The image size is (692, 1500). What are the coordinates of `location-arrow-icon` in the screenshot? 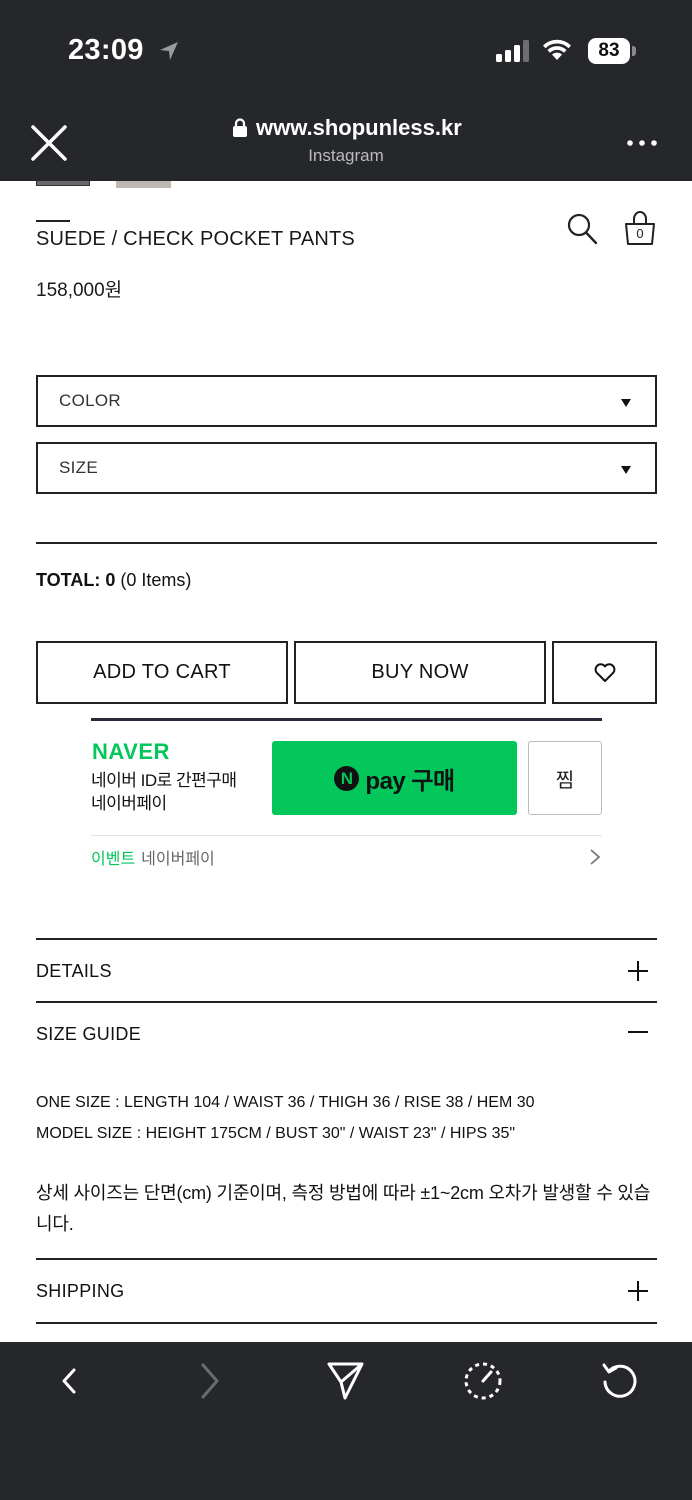 It's located at (169, 51).